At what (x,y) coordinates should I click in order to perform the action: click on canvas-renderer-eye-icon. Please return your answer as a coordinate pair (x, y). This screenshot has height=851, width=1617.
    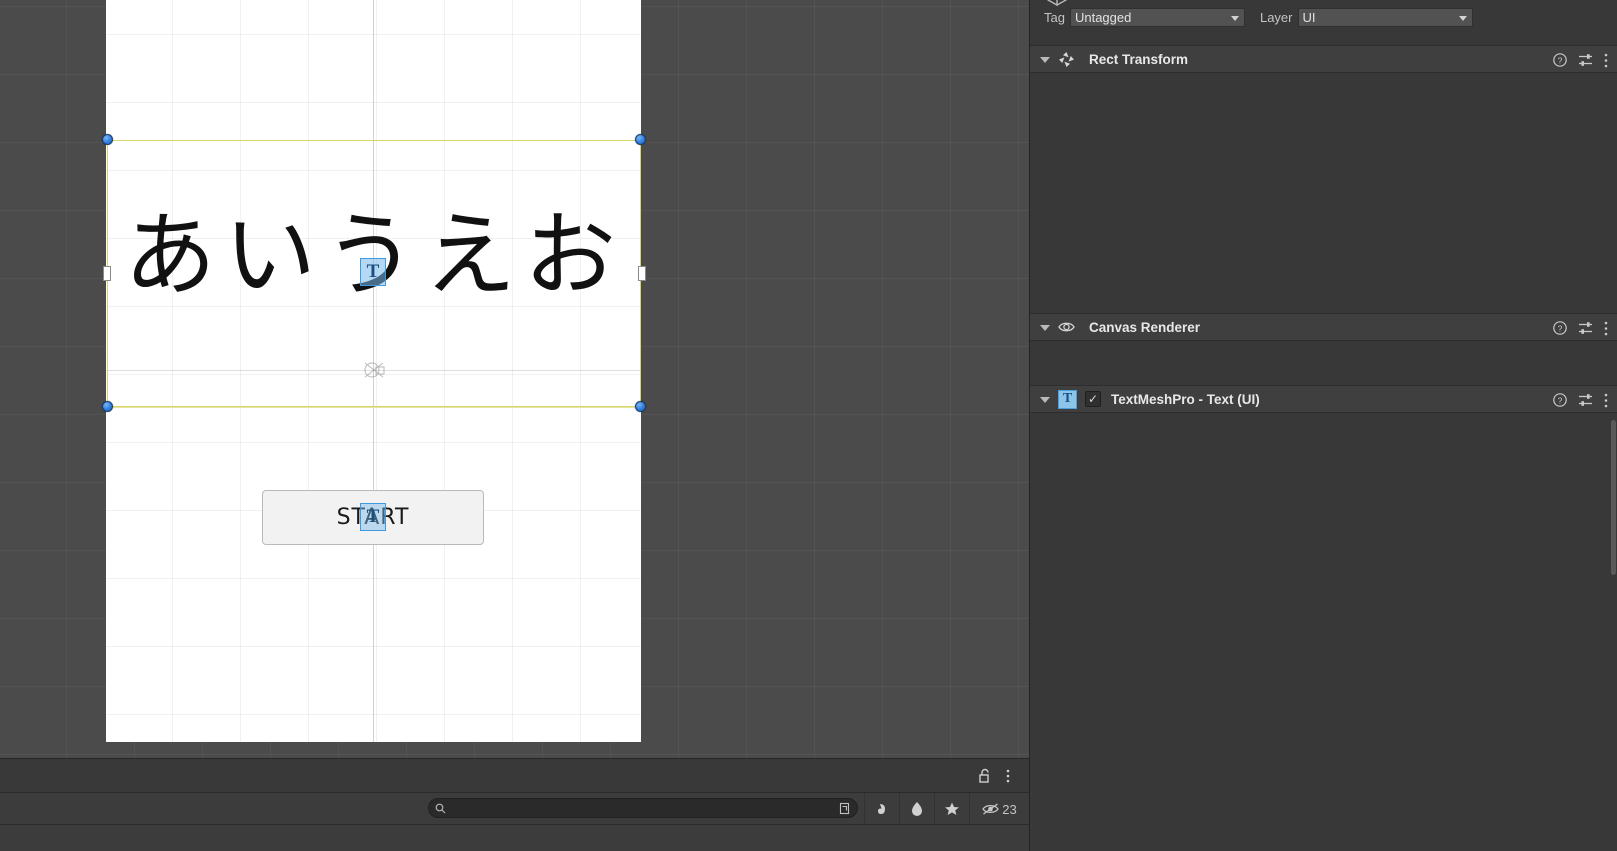
    Looking at the image, I should click on (1066, 327).